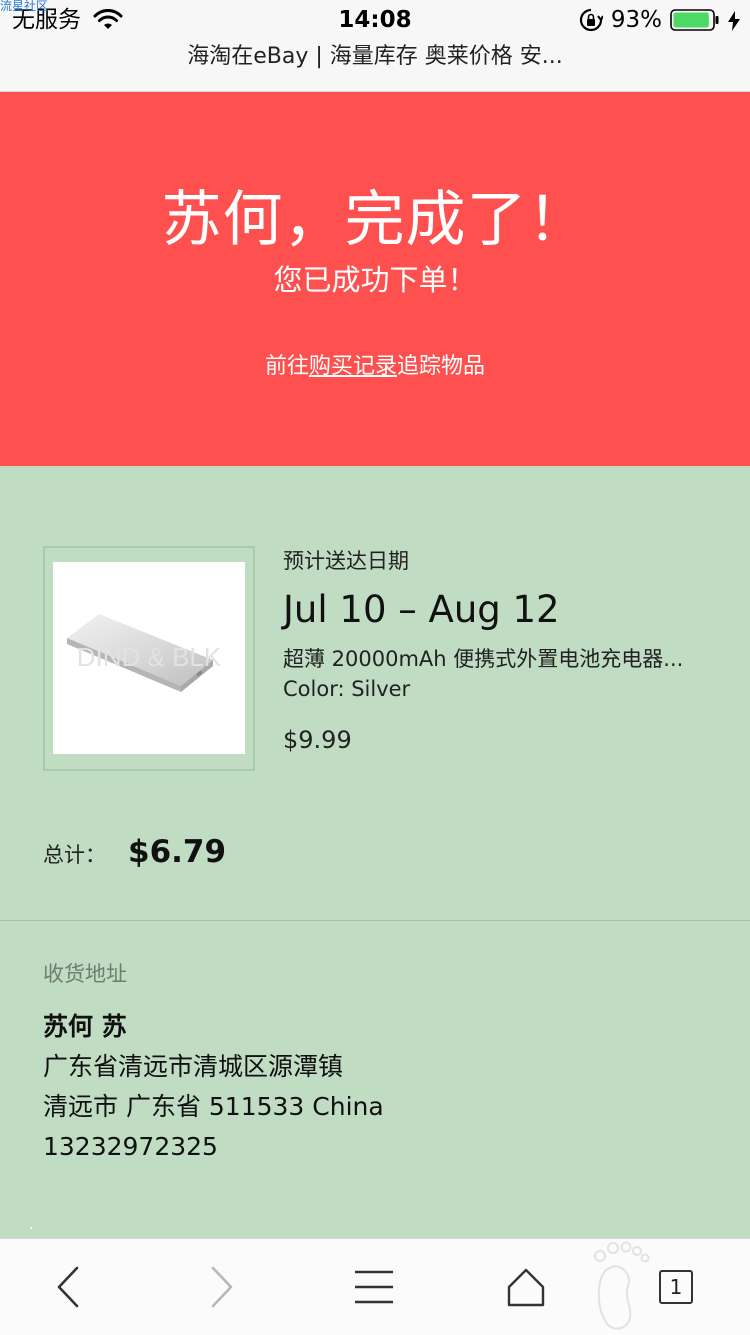  Describe the element at coordinates (130, 1146) in the screenshot. I see `phone-number: 13232972325` at that location.